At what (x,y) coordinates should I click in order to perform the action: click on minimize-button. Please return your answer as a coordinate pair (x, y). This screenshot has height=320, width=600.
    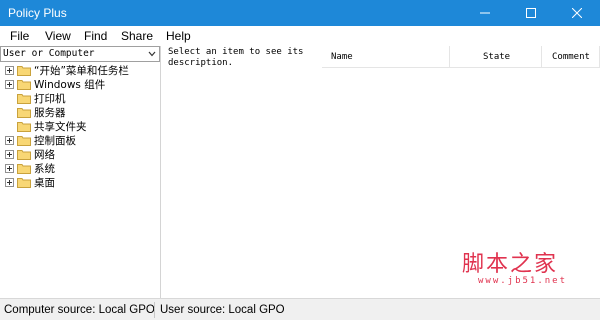
    Looking at the image, I should click on (485, 13).